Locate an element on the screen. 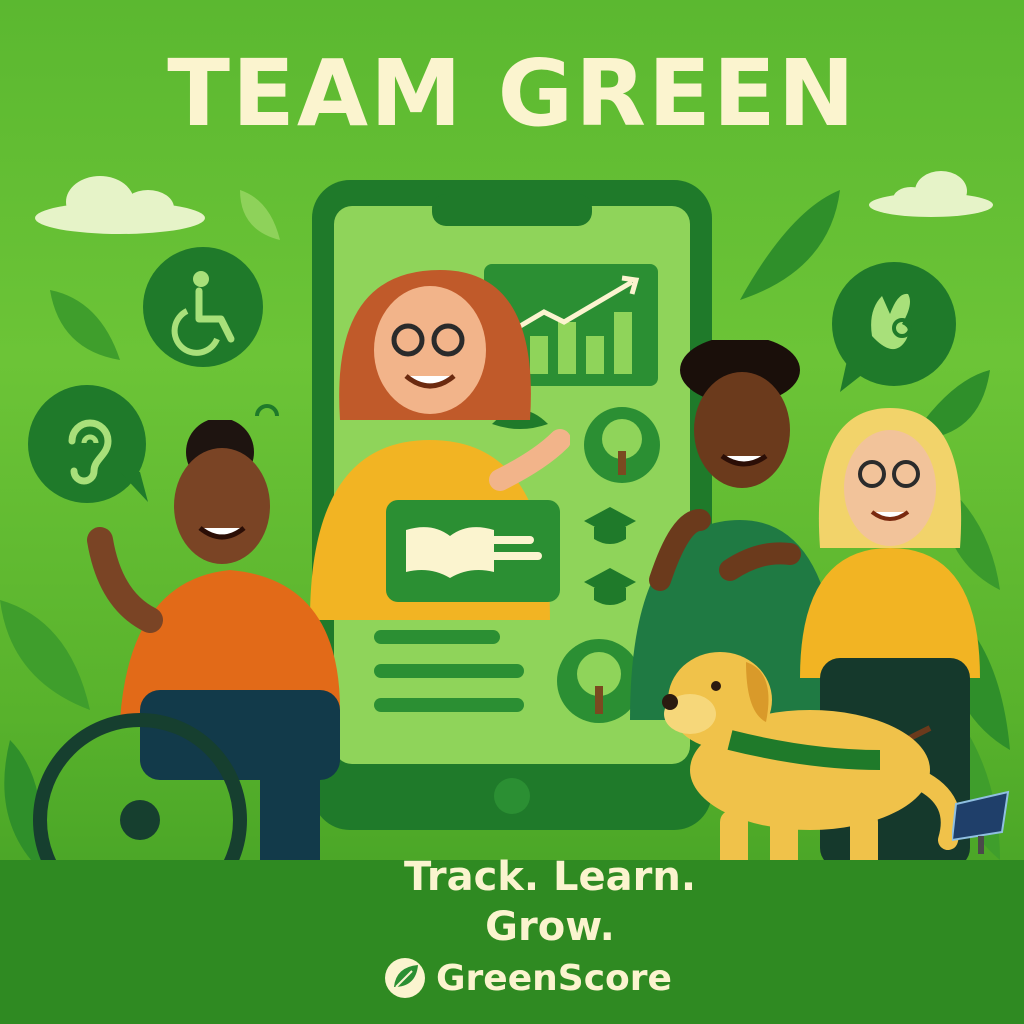  tagline-line-1: Track. Learn. is located at coordinates (550, 877).